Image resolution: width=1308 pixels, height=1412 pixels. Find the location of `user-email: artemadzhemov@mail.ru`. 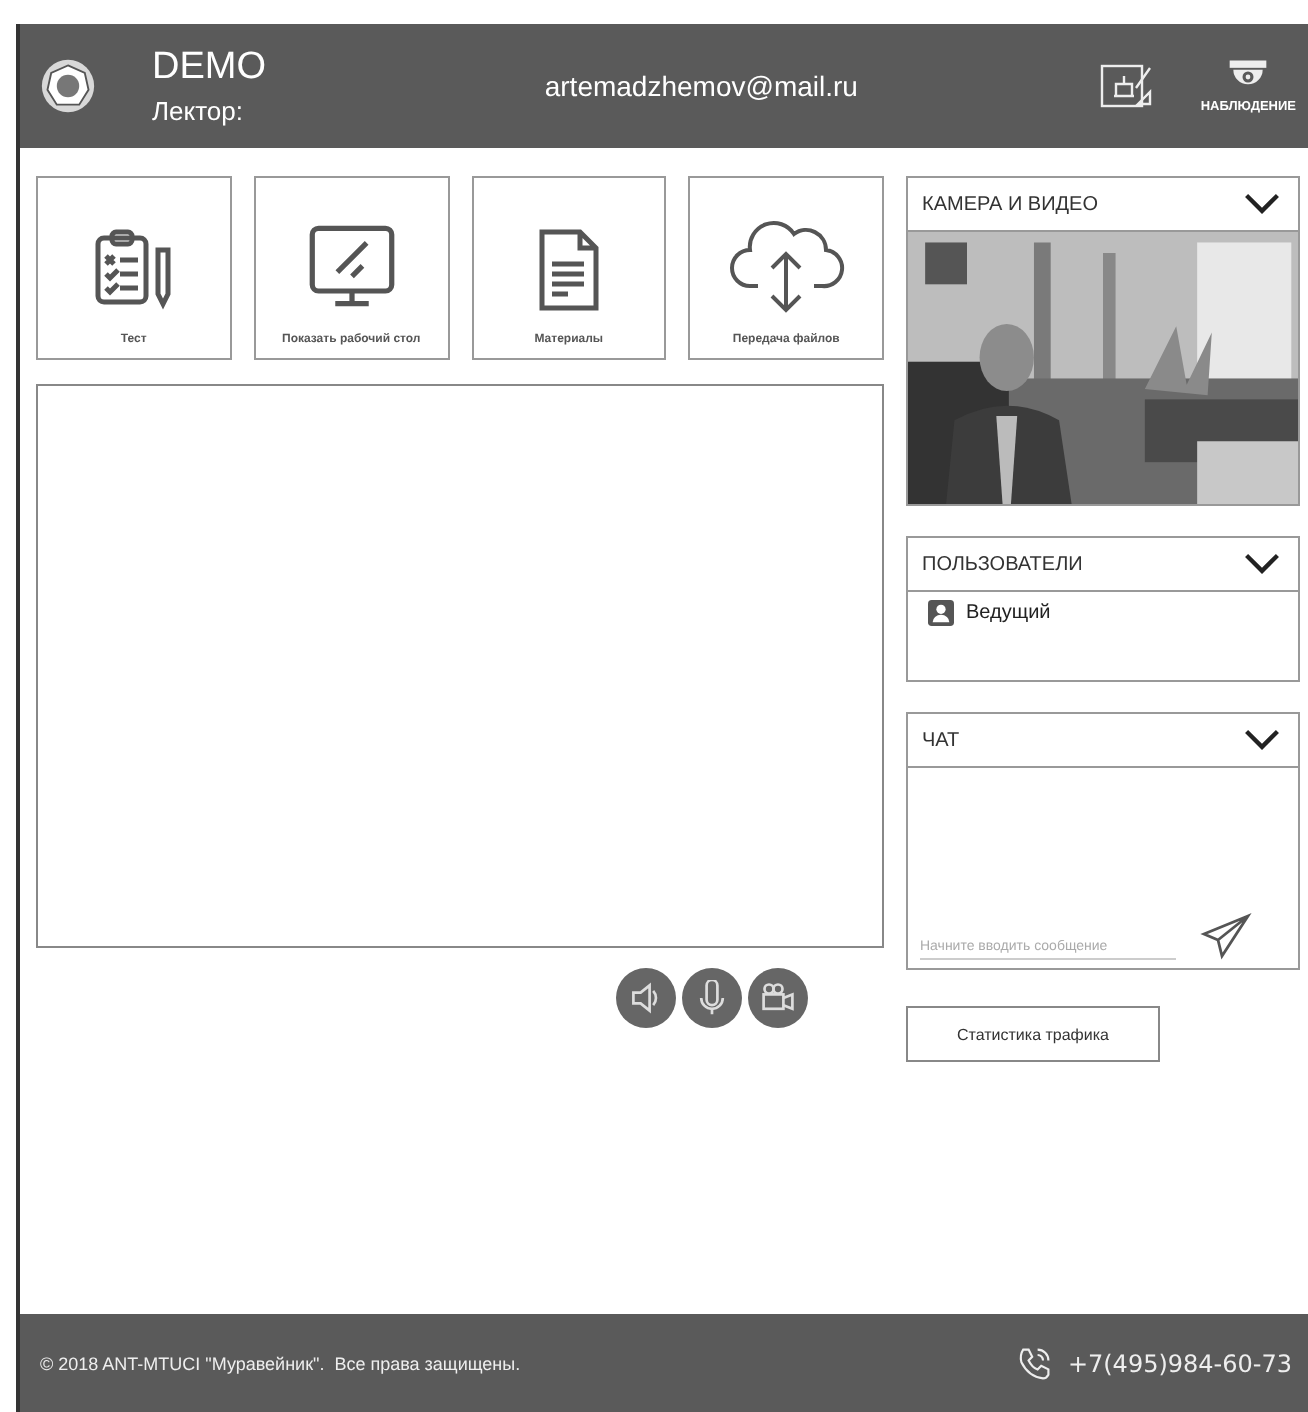

user-email: artemadzhemov@mail.ru is located at coordinates (701, 86).